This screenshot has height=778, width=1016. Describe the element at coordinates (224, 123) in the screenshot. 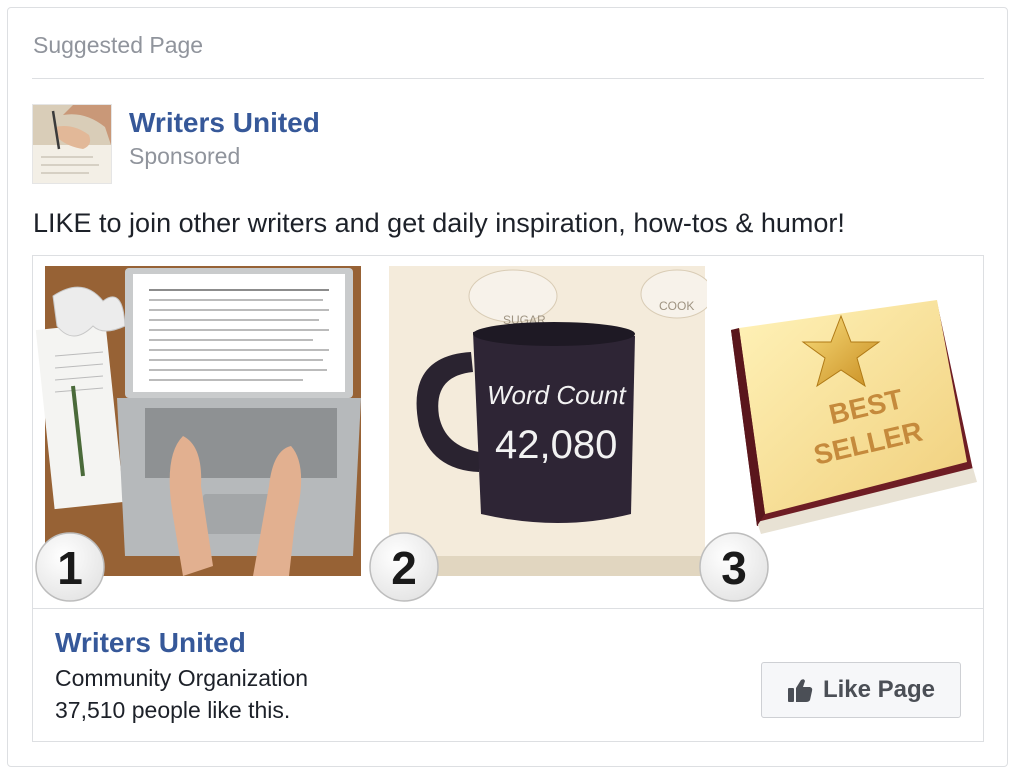

I see `page-name-link: Writers United` at that location.